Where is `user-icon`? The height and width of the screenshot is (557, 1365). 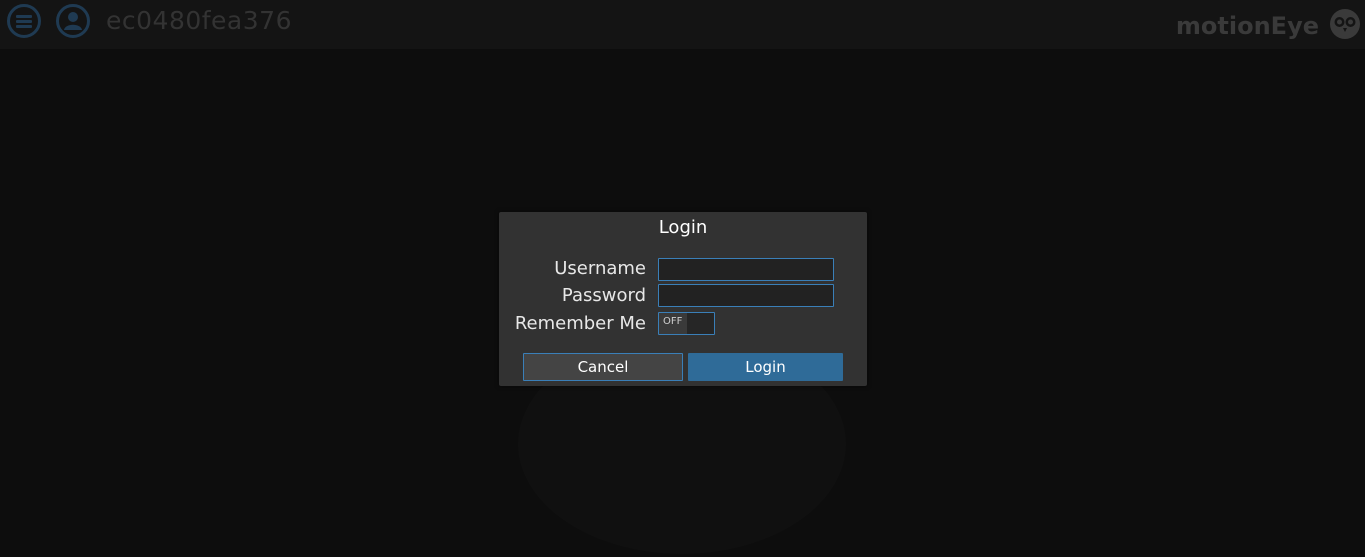 user-icon is located at coordinates (73, 21).